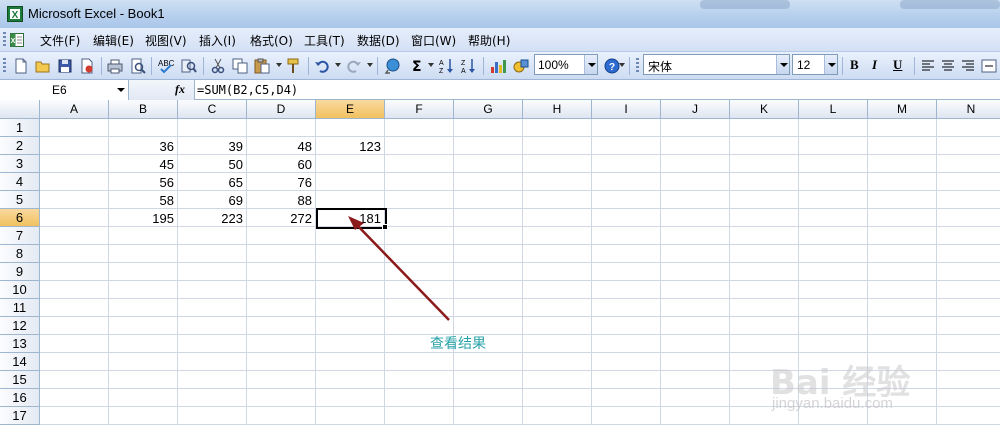  Describe the element at coordinates (626, 362) in the screenshot. I see `cell-i14` at that location.